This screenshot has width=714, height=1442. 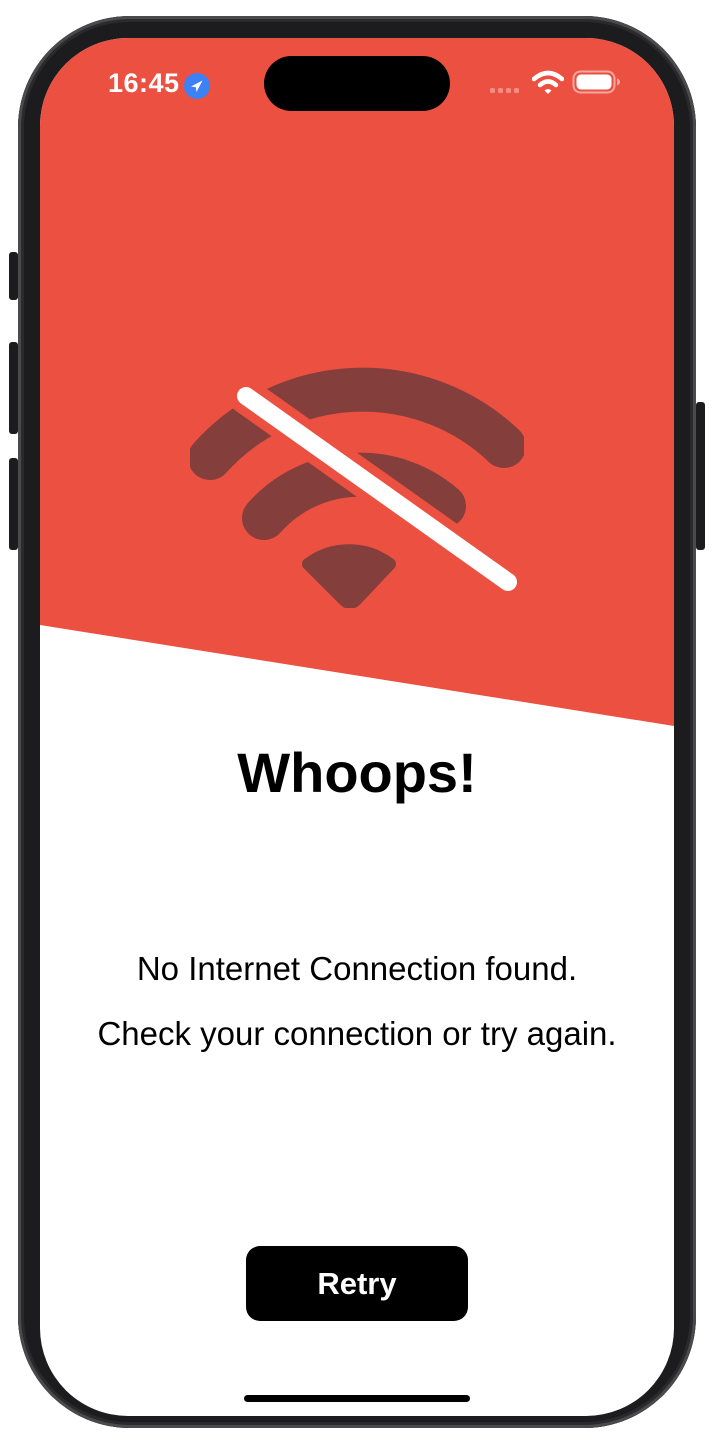 I want to click on power-button, so click(x=700, y=476).